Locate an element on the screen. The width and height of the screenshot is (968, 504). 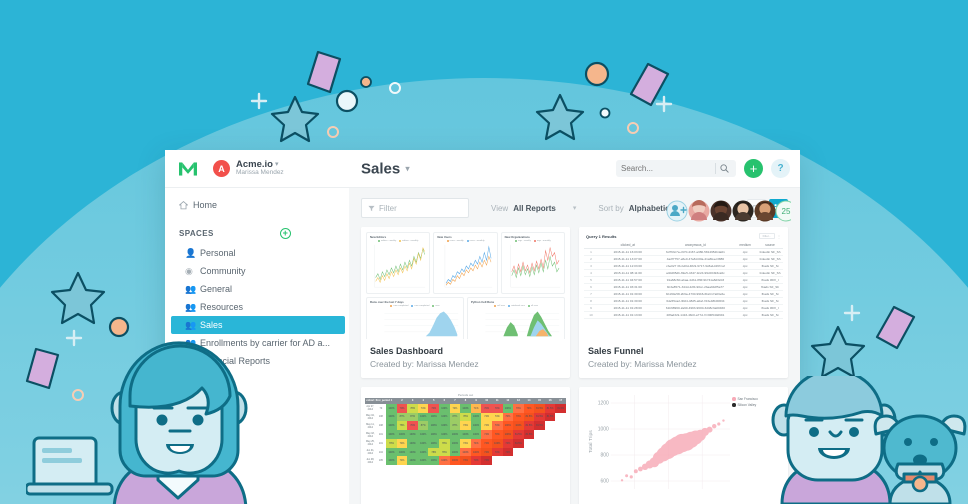
illustration-dog is located at coordinates (920, 459).